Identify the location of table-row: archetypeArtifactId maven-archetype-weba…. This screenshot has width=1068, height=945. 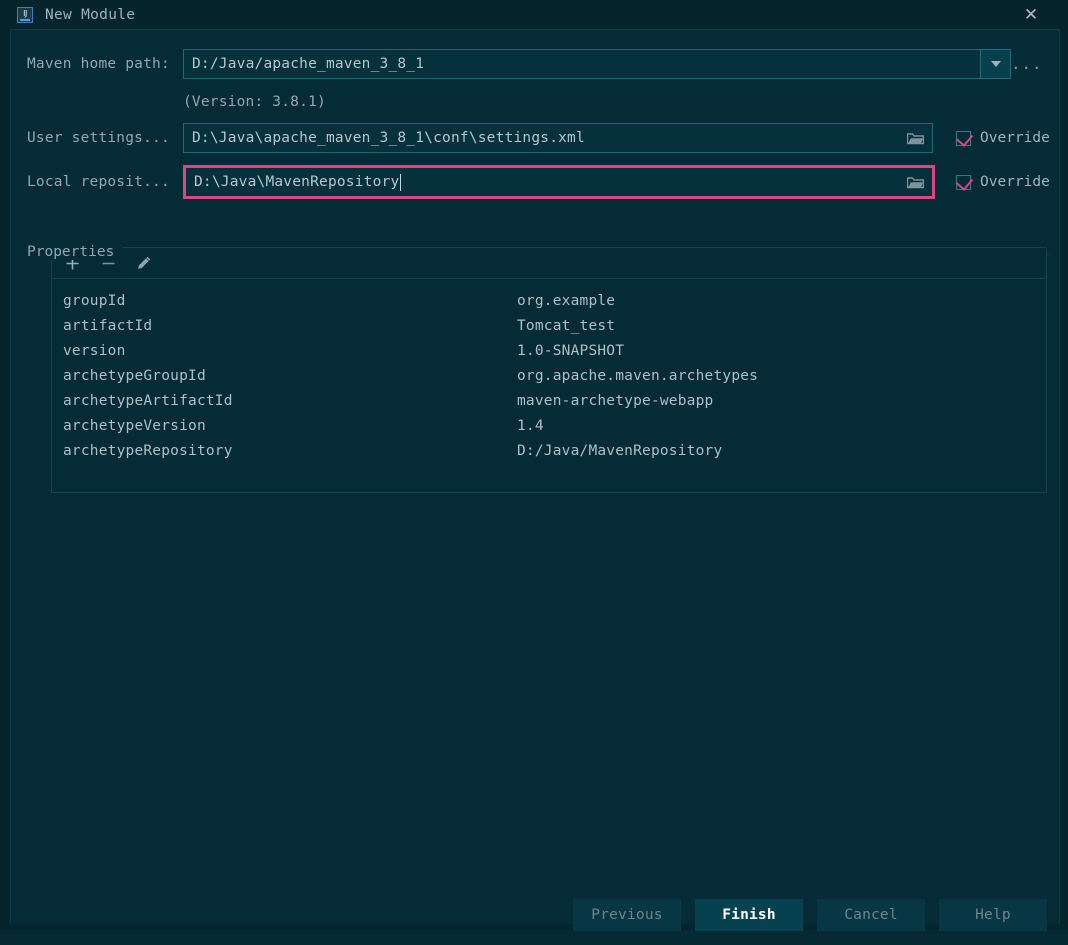
(549, 400).